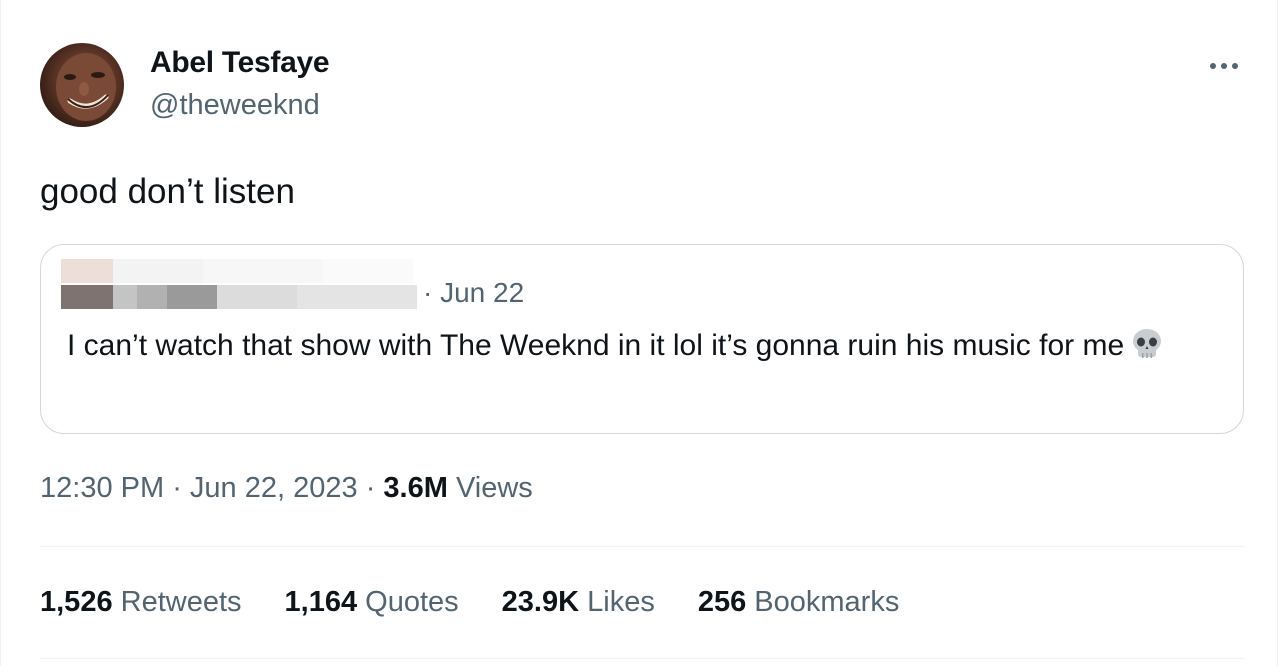 The height and width of the screenshot is (666, 1280). I want to click on avatar, so click(82, 85).